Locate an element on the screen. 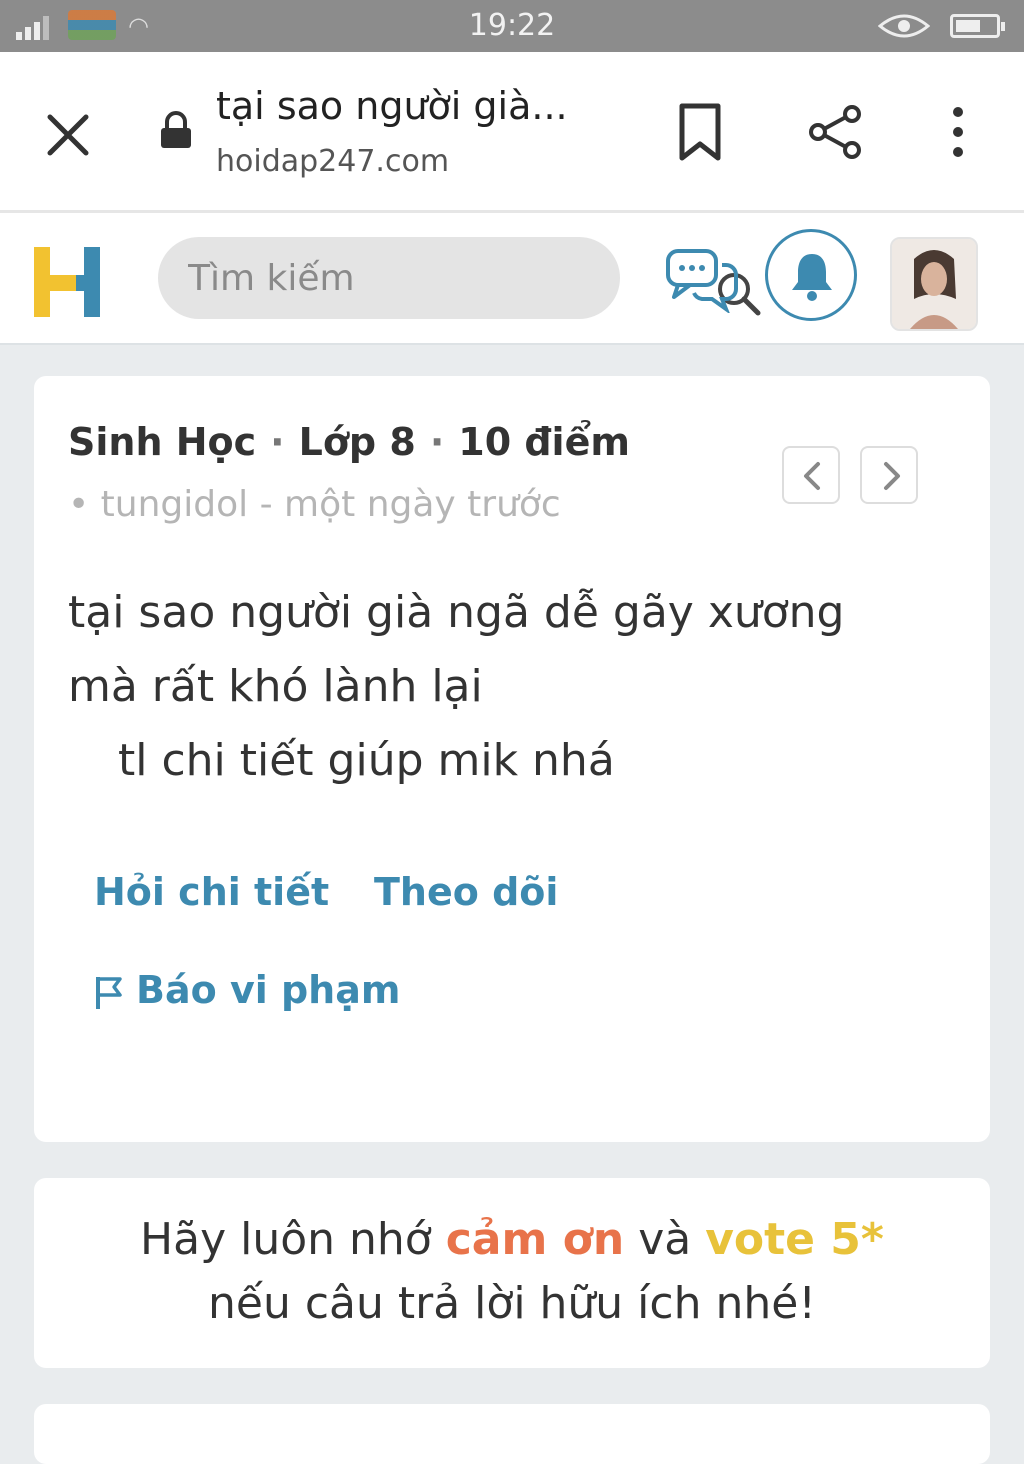 The image size is (1024, 1464). avatar is located at coordinates (934, 284).